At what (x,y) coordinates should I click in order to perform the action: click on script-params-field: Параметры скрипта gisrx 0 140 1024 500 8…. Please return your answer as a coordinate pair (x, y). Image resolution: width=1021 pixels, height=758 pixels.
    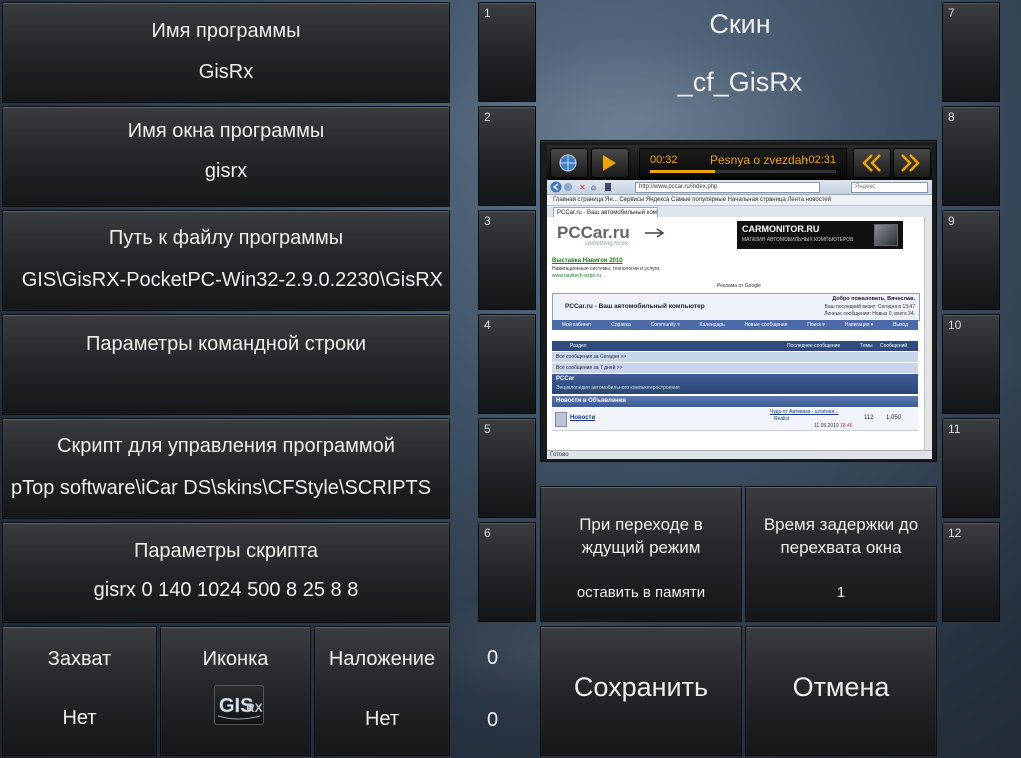
    Looking at the image, I should click on (226, 572).